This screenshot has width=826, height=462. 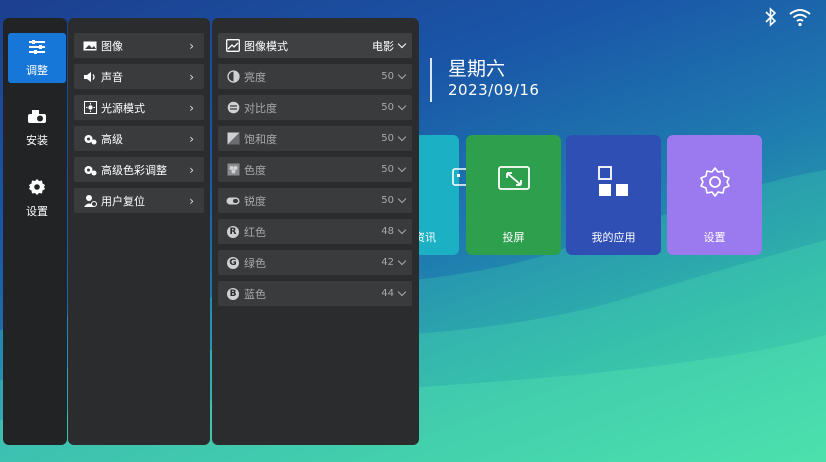 I want to click on green-letter: G, so click(x=233, y=262).